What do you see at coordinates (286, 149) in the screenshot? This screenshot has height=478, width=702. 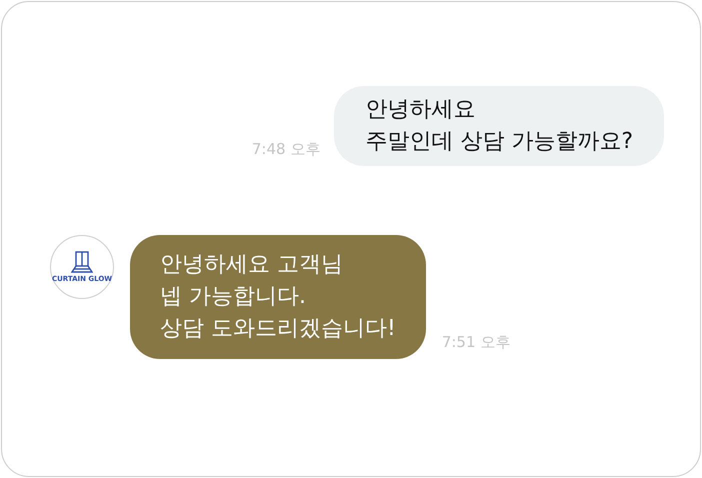 I see `message-time: 7:48 오후` at bounding box center [286, 149].